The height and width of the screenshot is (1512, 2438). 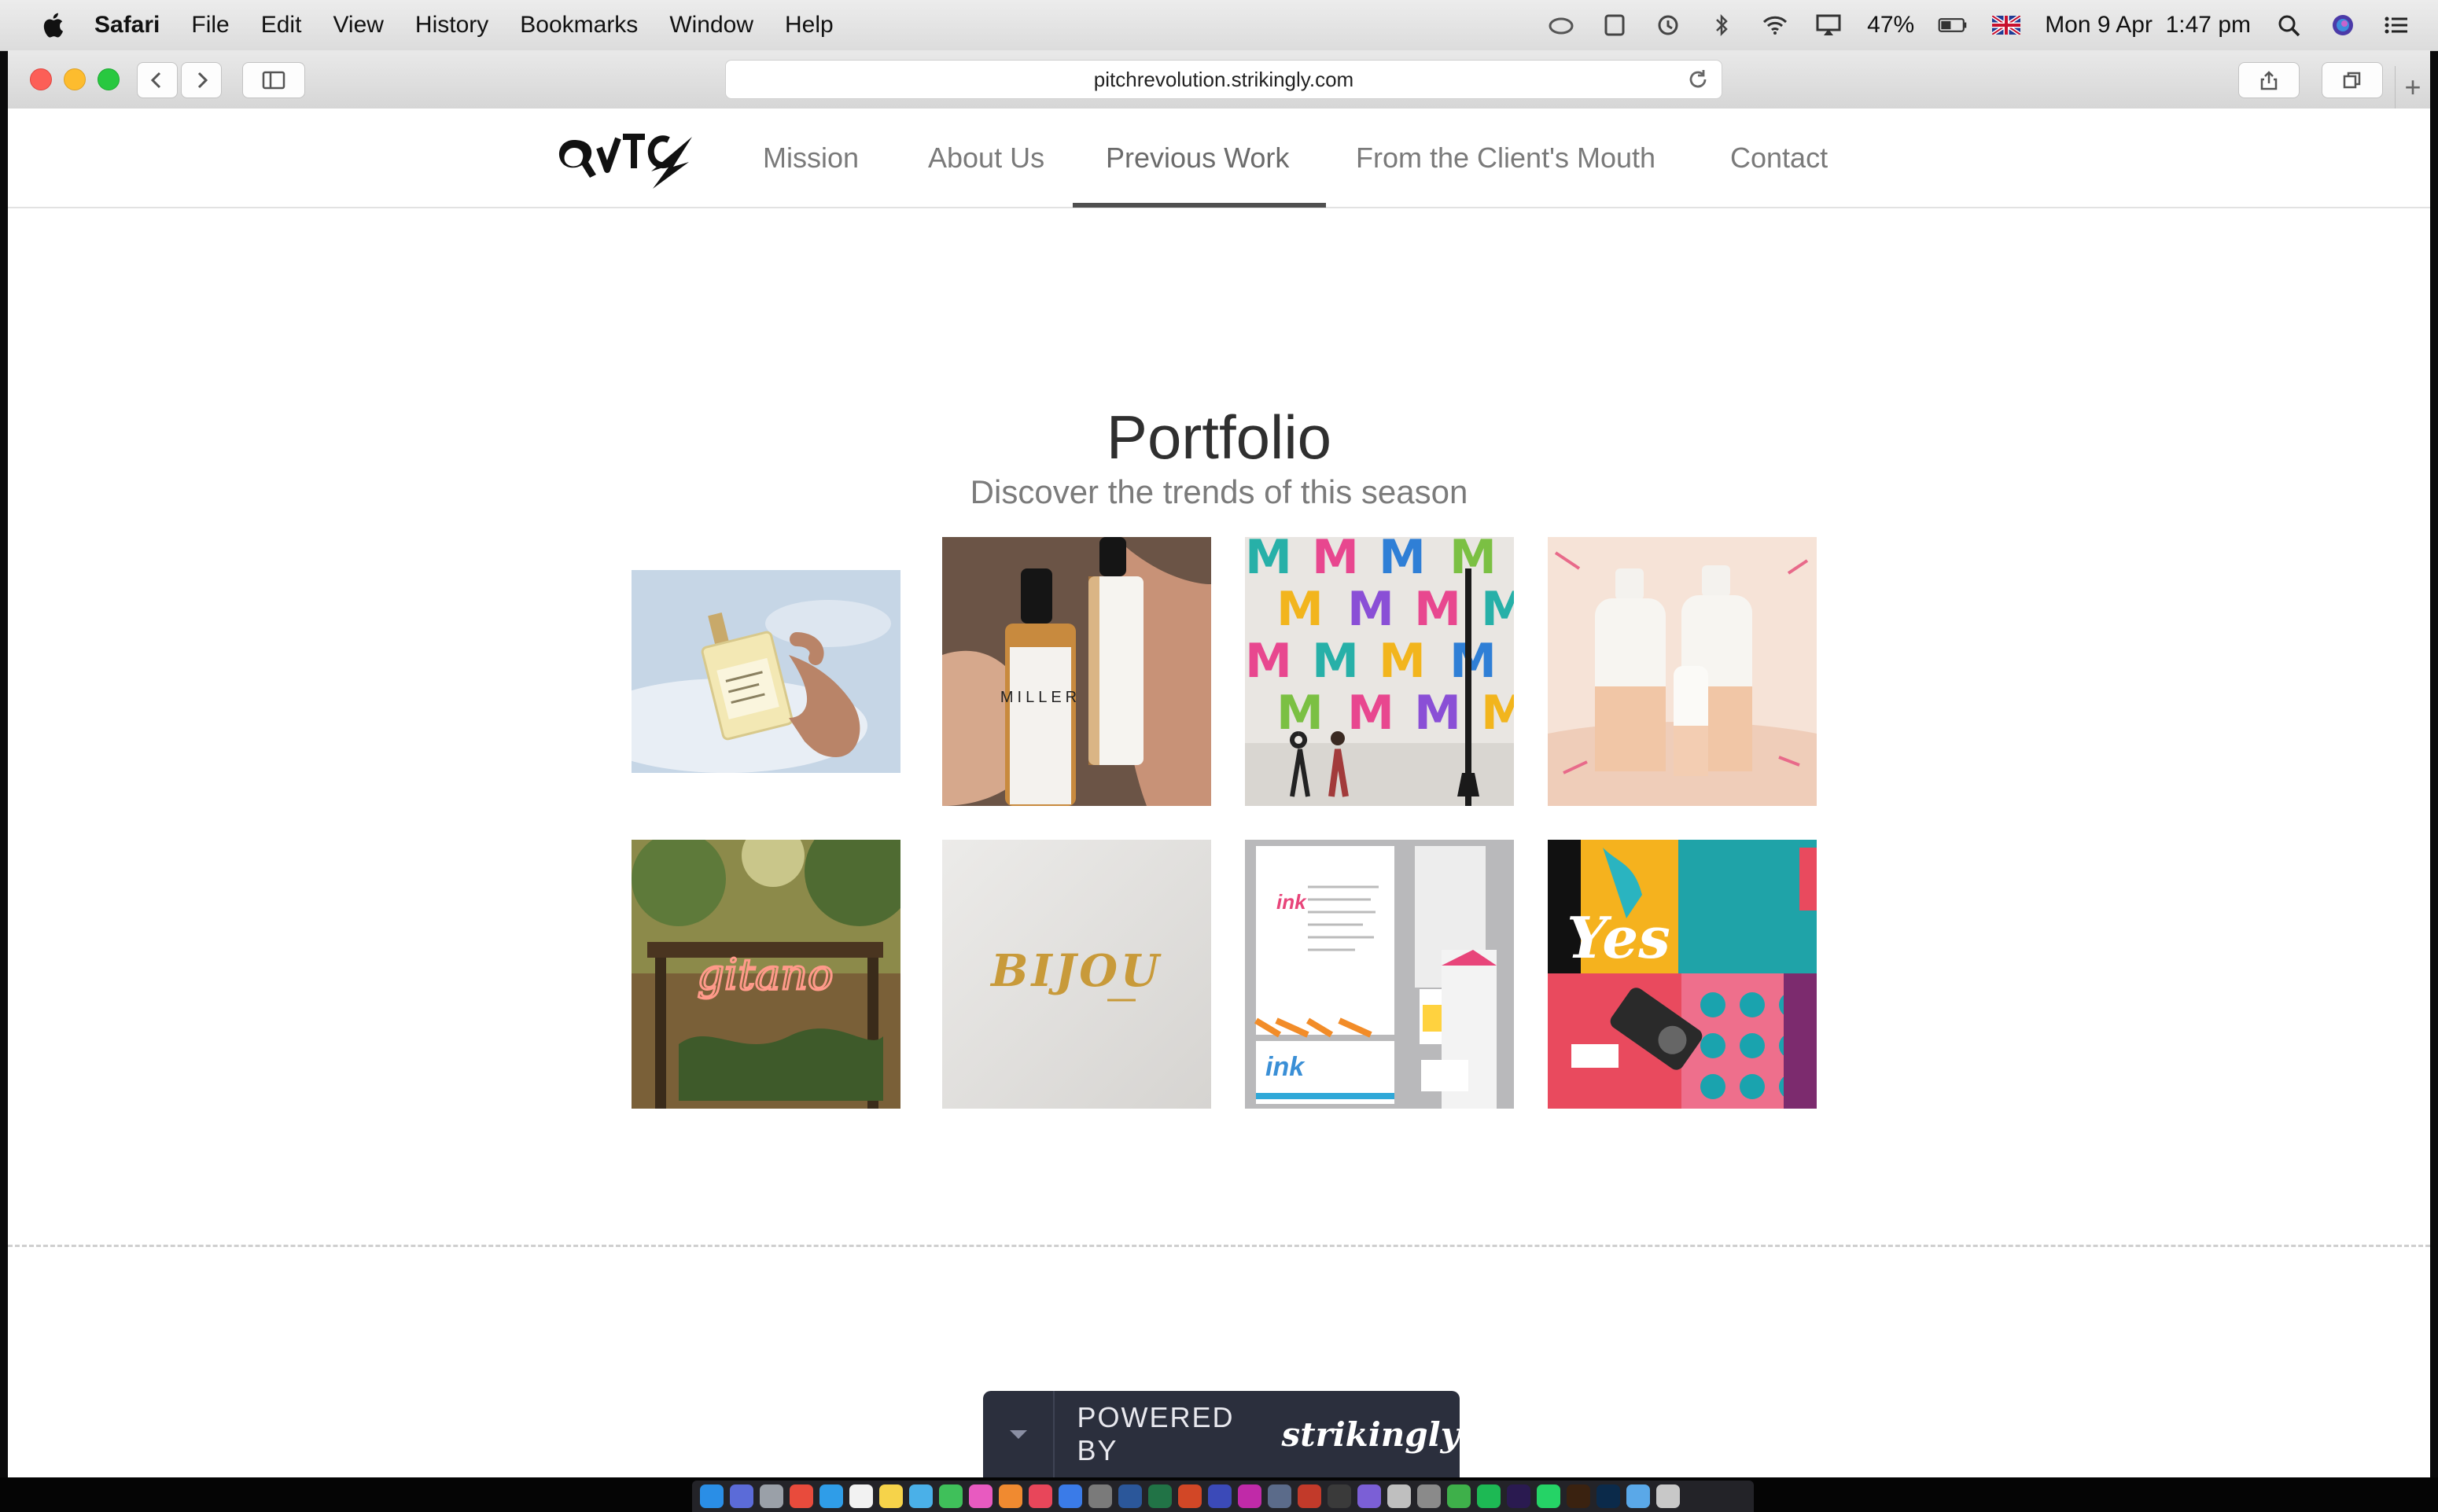 I want to click on photos-icon, so click(x=981, y=1496).